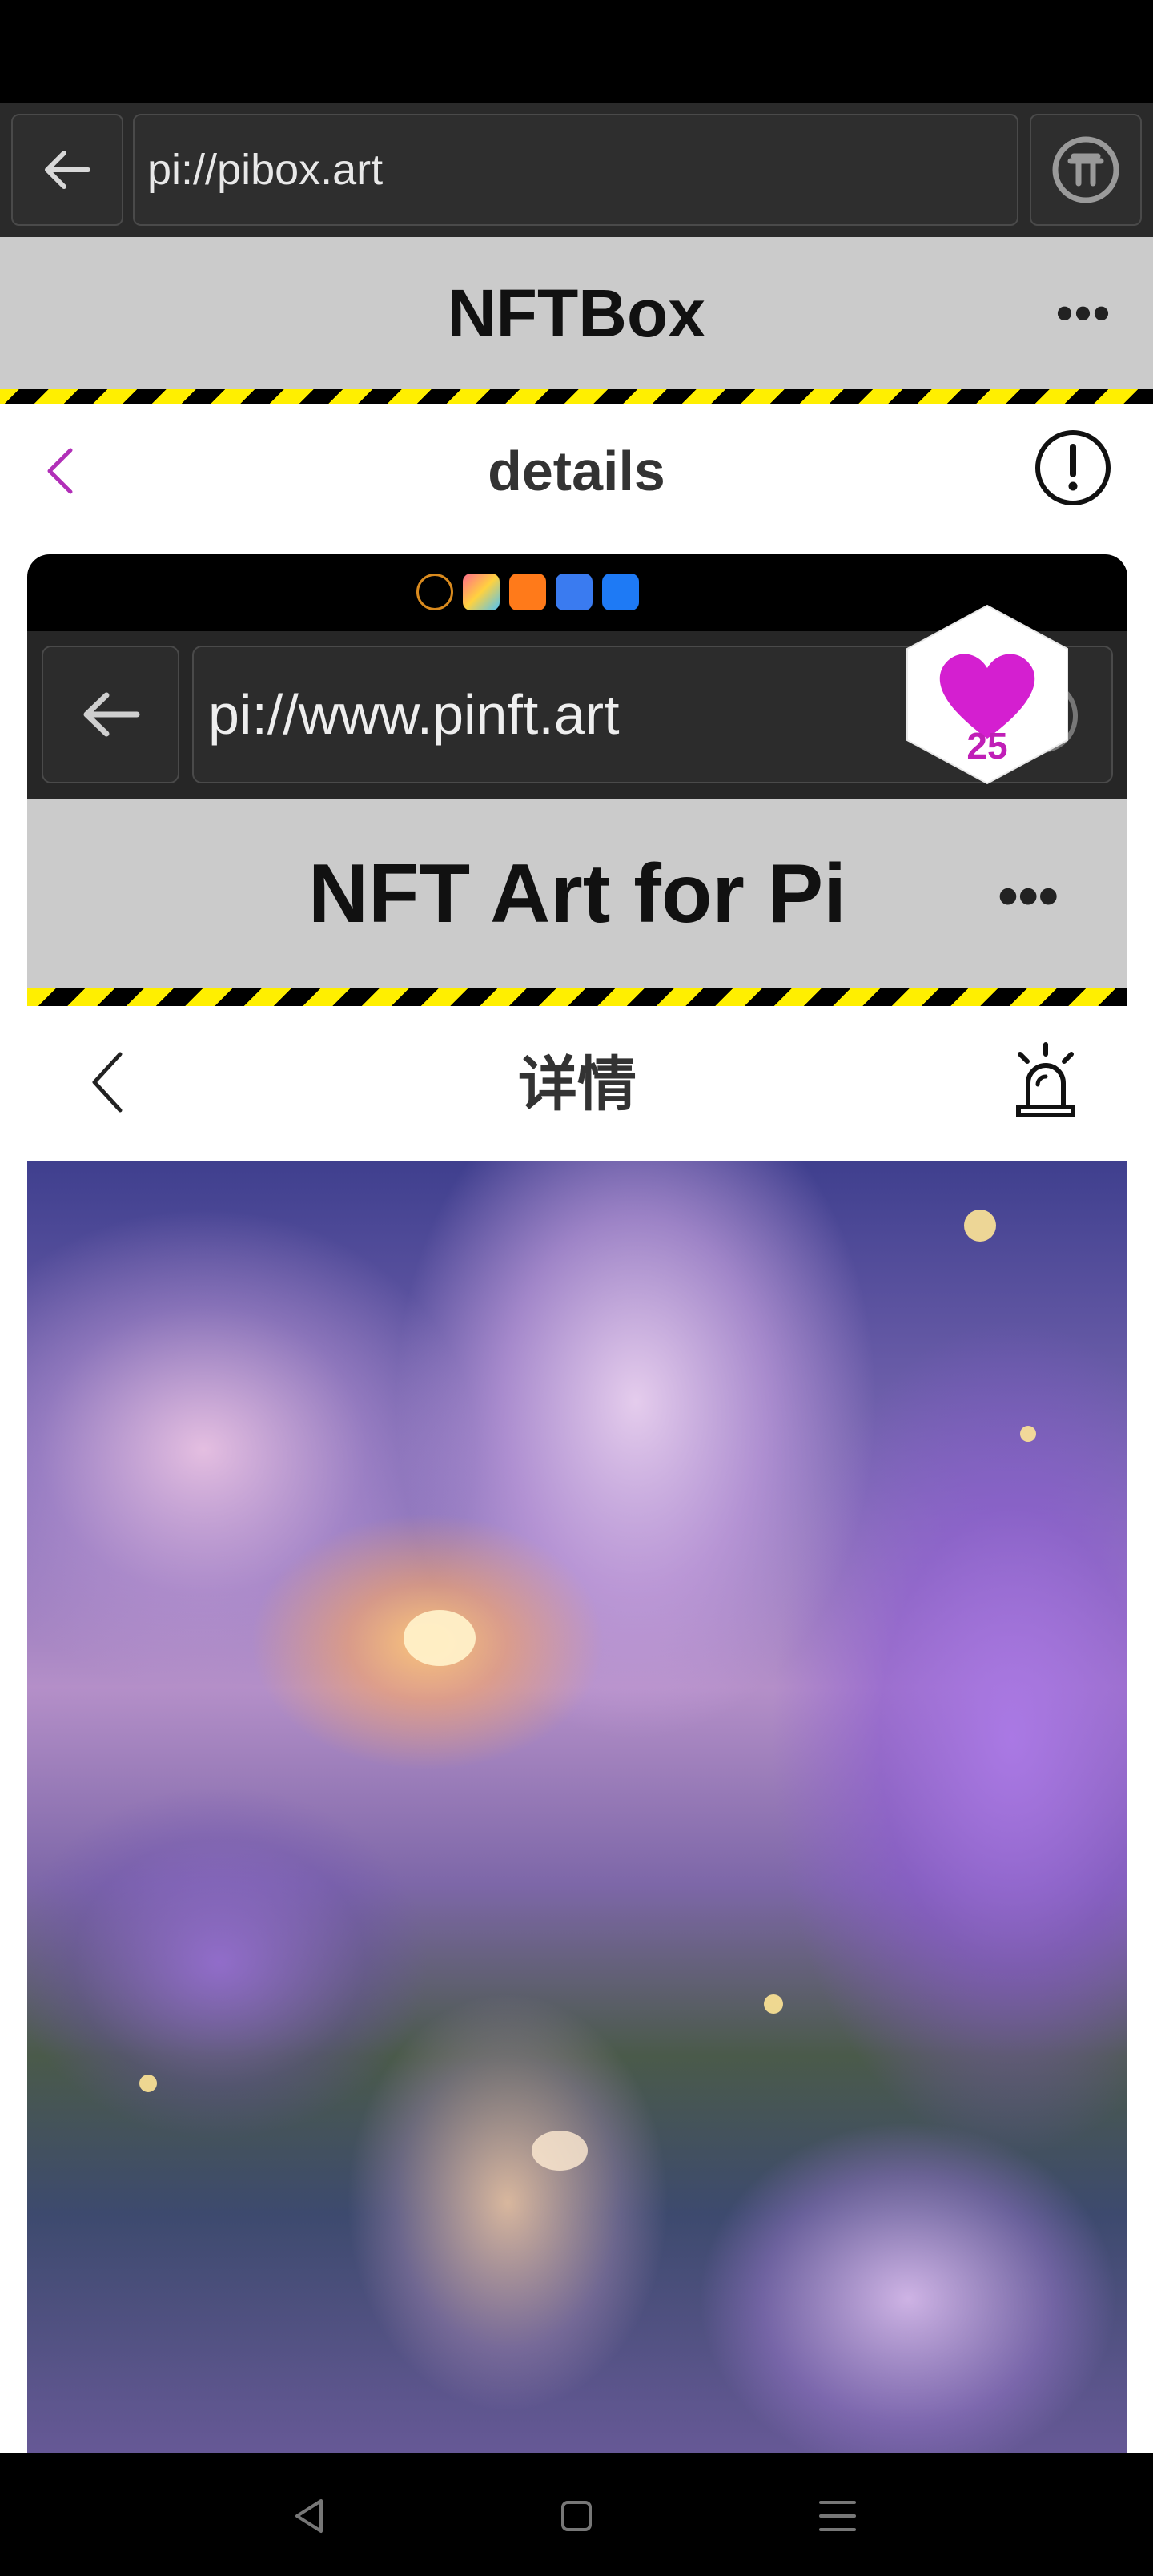  I want to click on embedded-back-button, so click(110, 714).